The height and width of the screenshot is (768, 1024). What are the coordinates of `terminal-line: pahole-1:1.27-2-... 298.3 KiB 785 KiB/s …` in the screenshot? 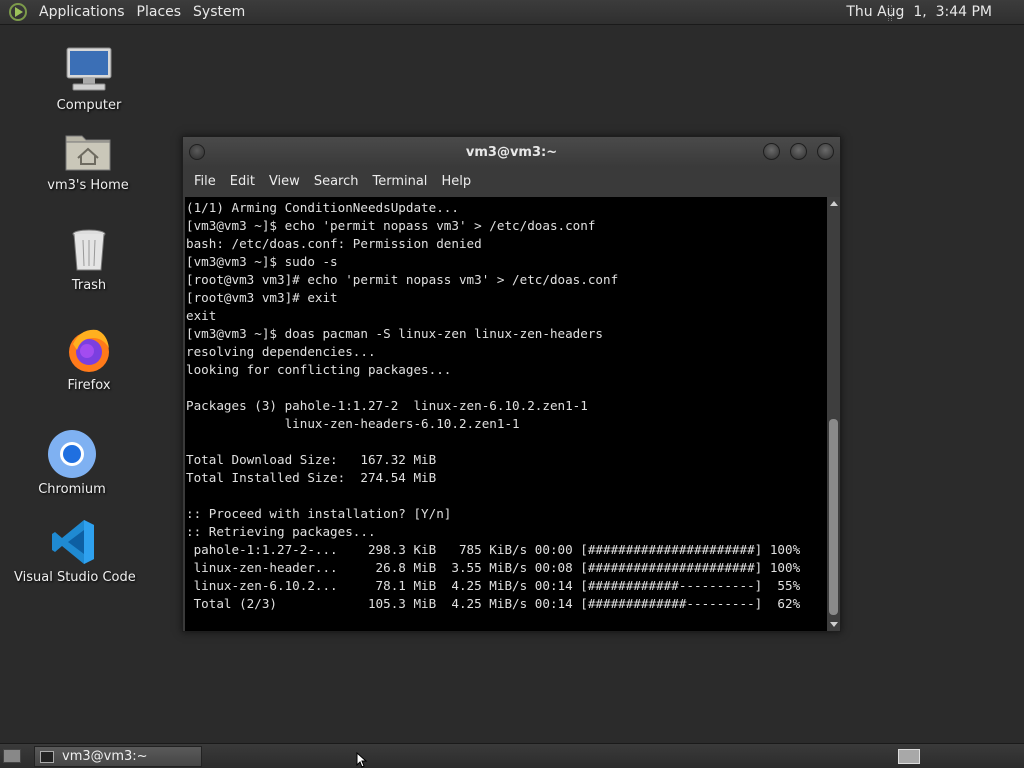 It's located at (493, 549).